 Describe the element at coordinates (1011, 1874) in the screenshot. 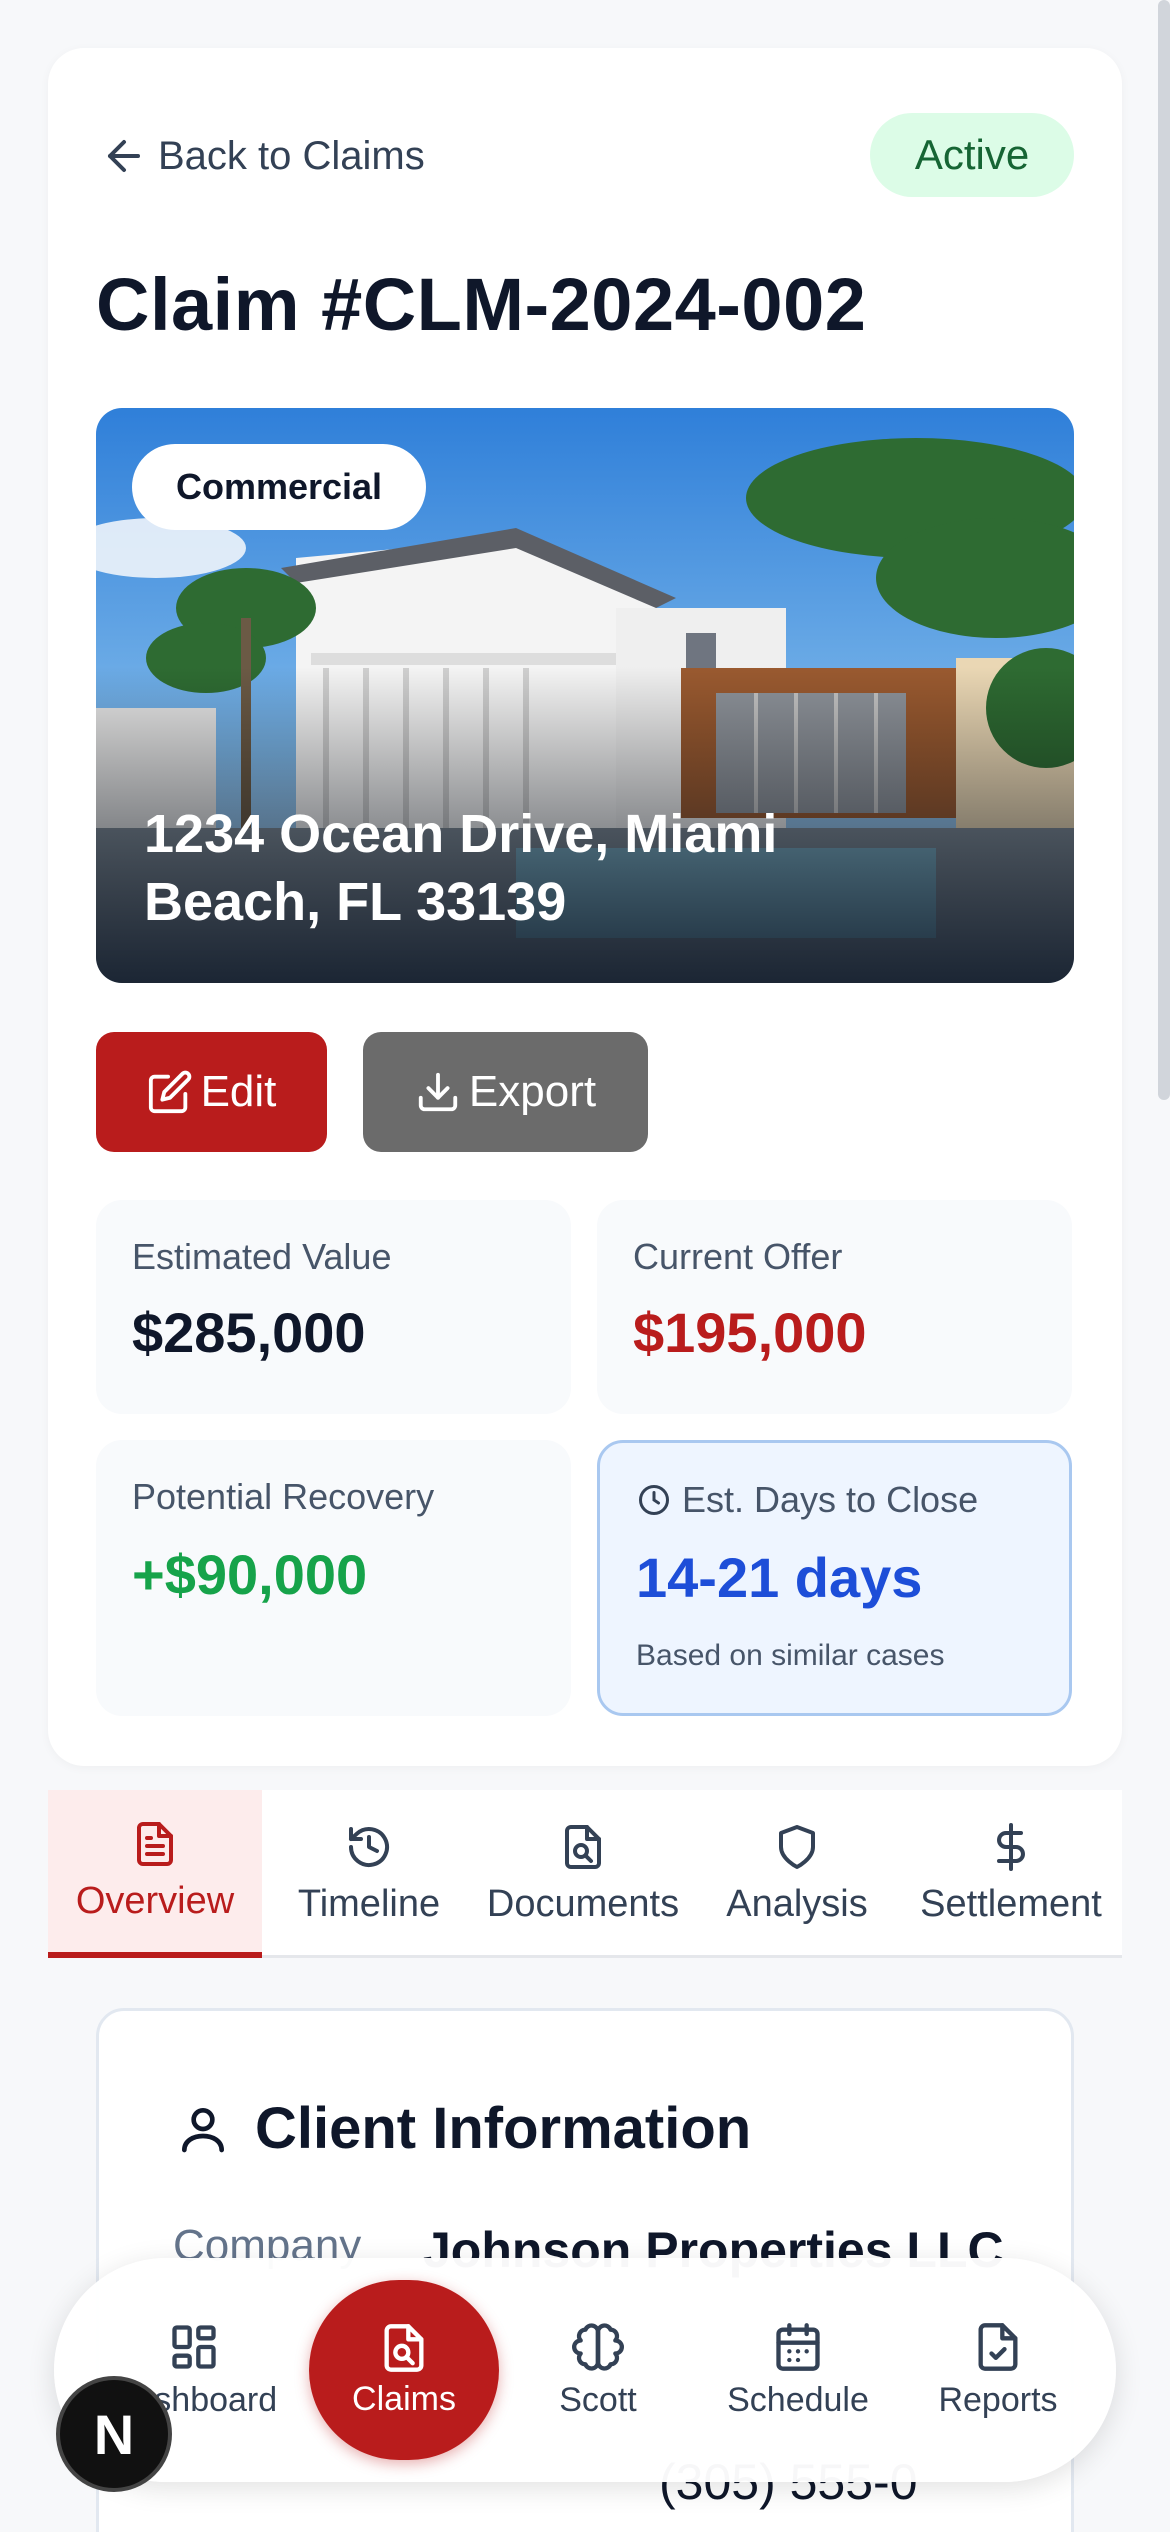

I see `tab-settlement: Settlement` at that location.